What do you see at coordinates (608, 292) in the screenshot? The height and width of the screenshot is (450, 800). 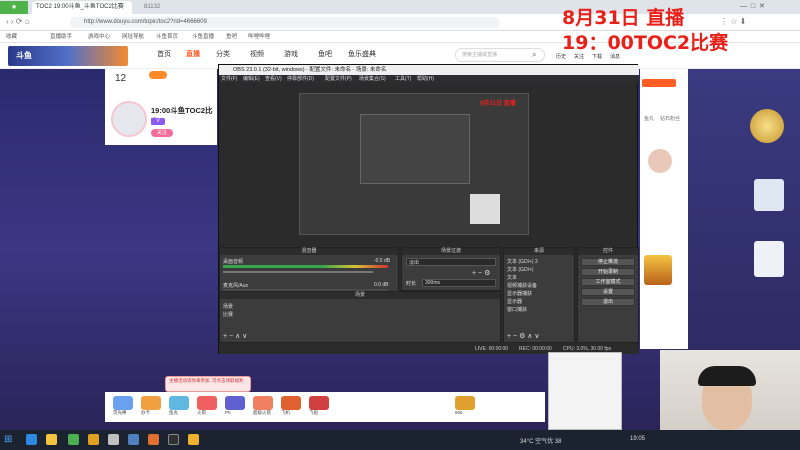 I see `settings-button: 设置` at bounding box center [608, 292].